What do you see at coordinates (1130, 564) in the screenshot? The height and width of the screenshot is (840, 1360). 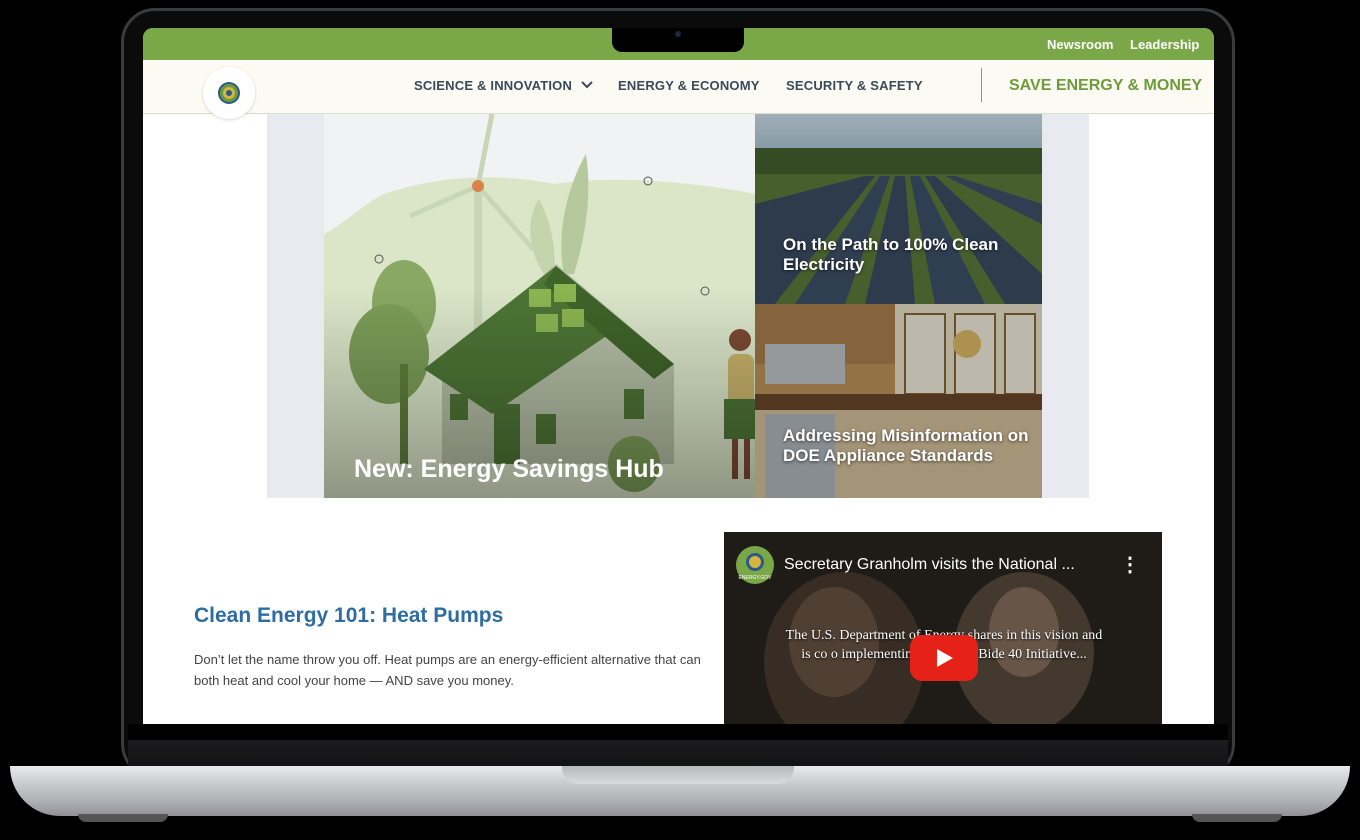 I see `more-vert-icon: ⋮` at bounding box center [1130, 564].